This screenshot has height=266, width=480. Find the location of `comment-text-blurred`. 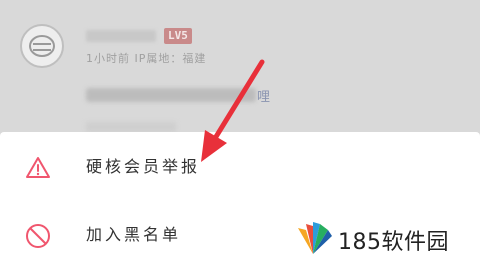

comment-text-blurred is located at coordinates (171, 95).